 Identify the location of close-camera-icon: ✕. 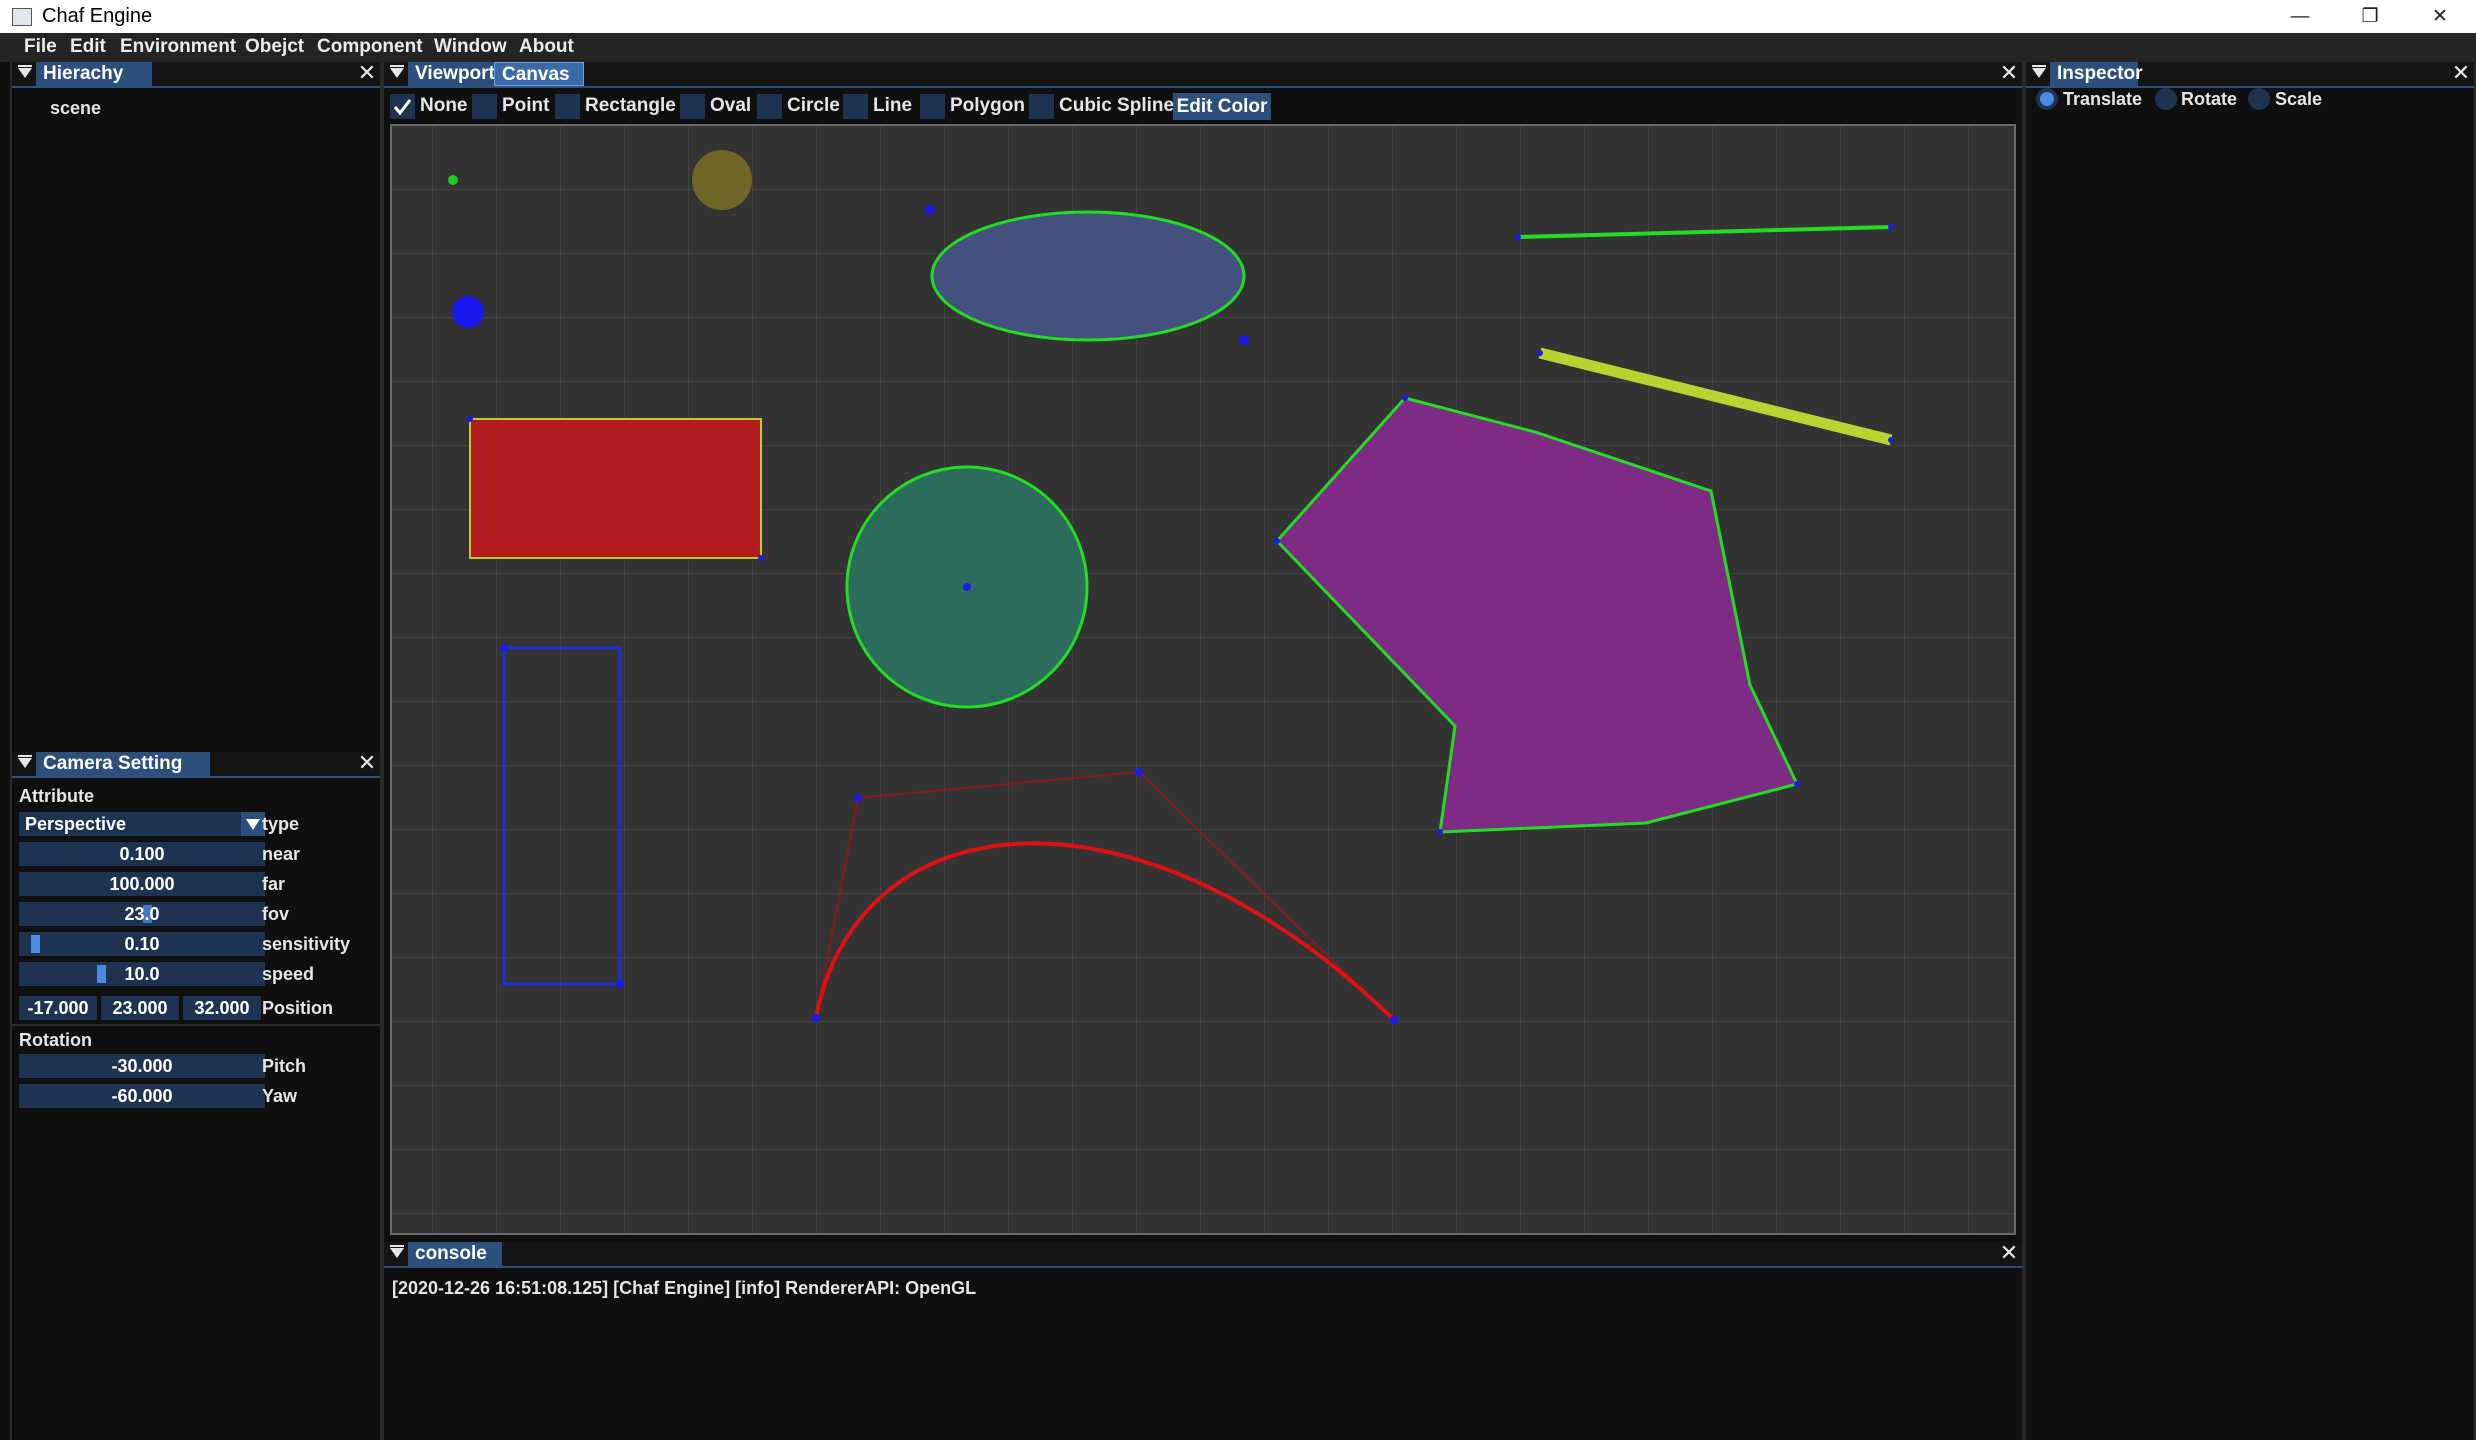
(367, 763).